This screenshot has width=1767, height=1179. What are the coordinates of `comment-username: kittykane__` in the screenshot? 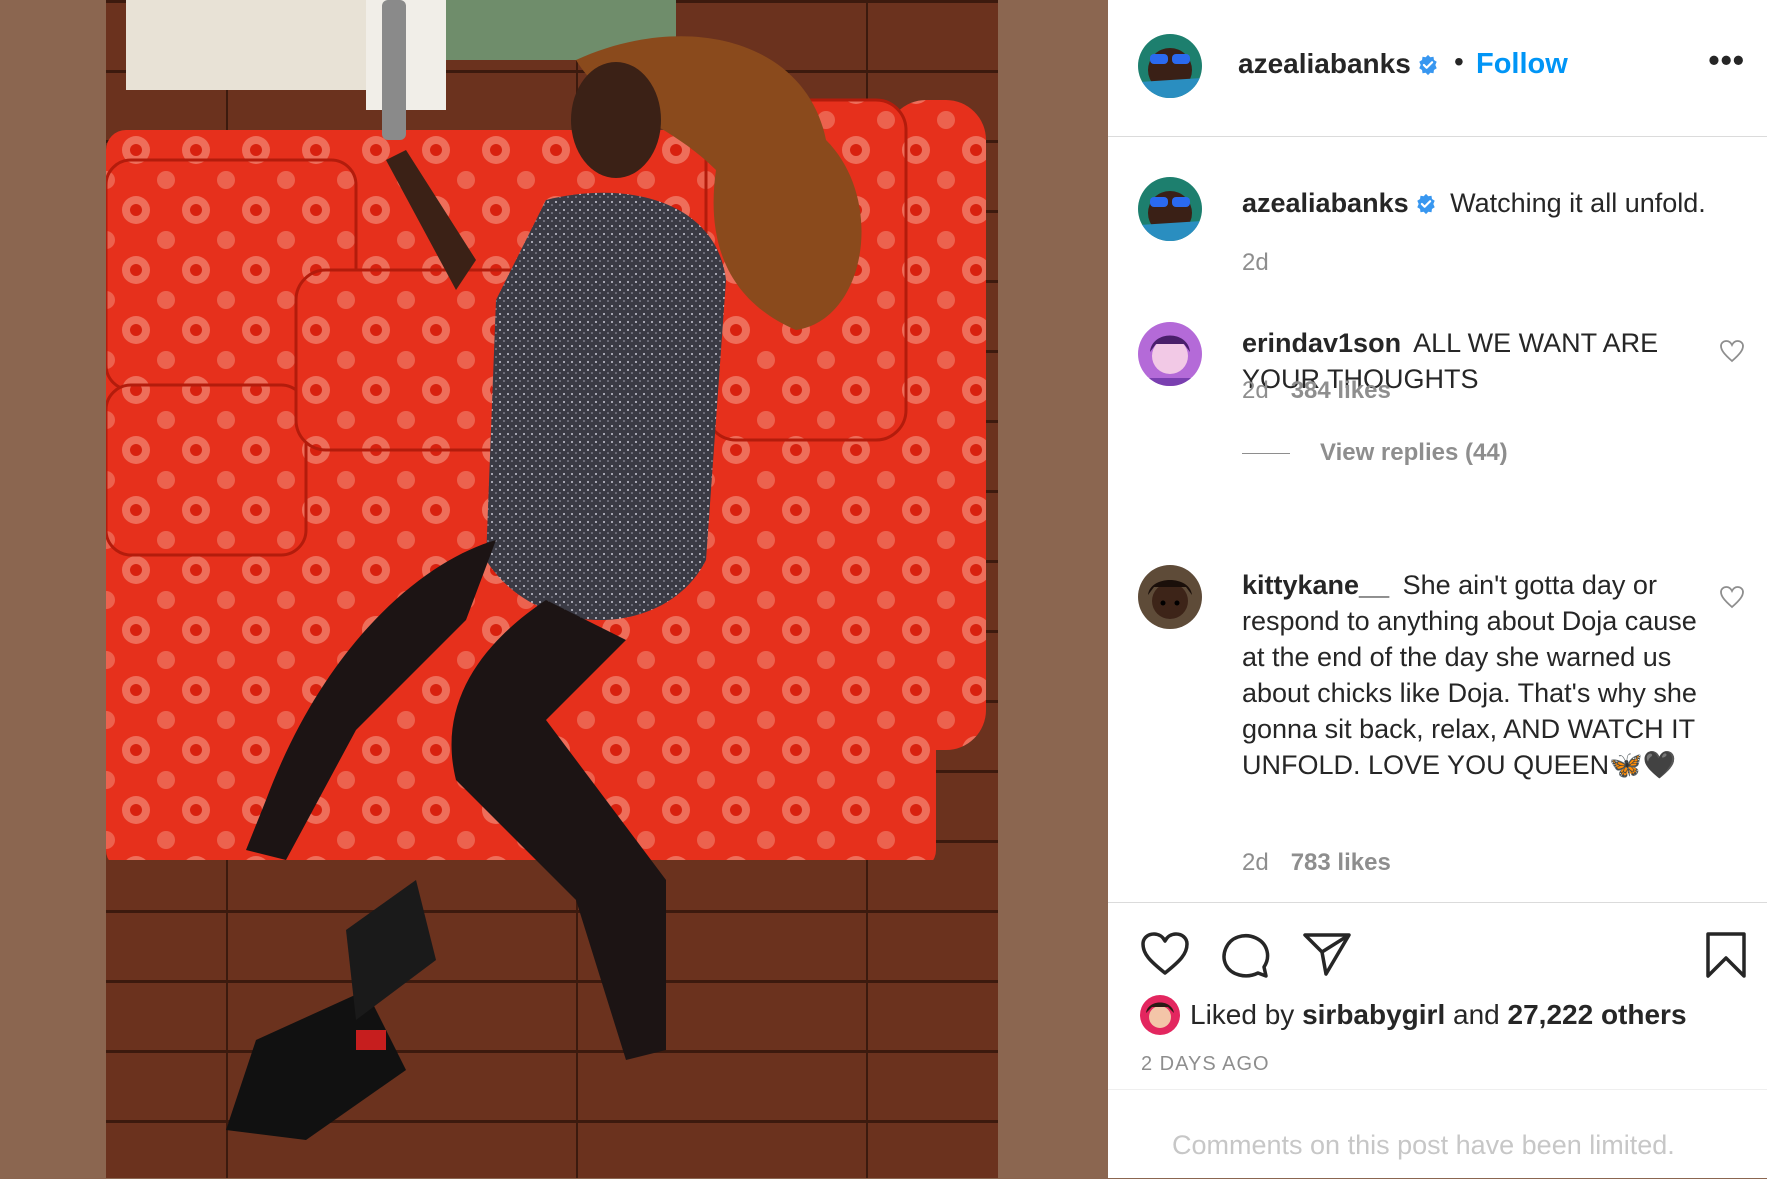 It's located at (1315, 585).